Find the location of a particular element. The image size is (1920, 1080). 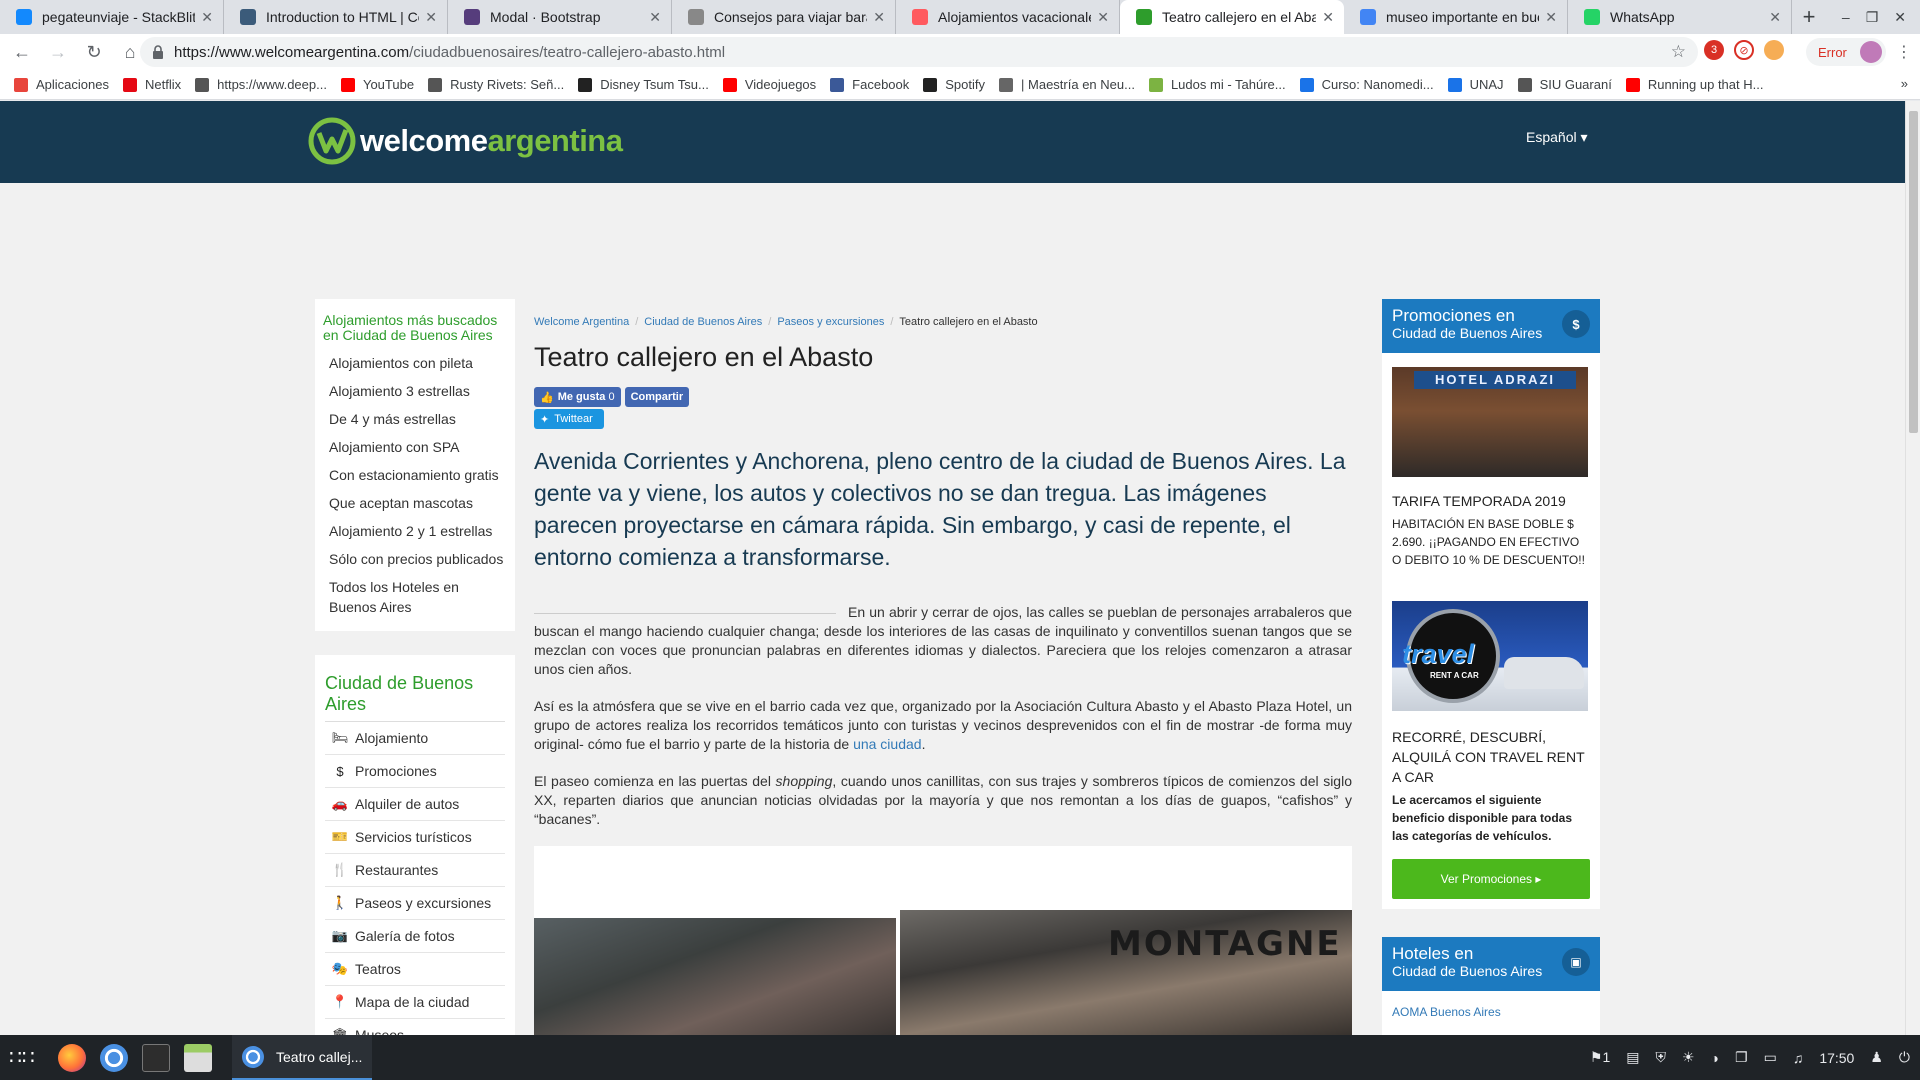

restore-icon: ❐ is located at coordinates (1872, 17).